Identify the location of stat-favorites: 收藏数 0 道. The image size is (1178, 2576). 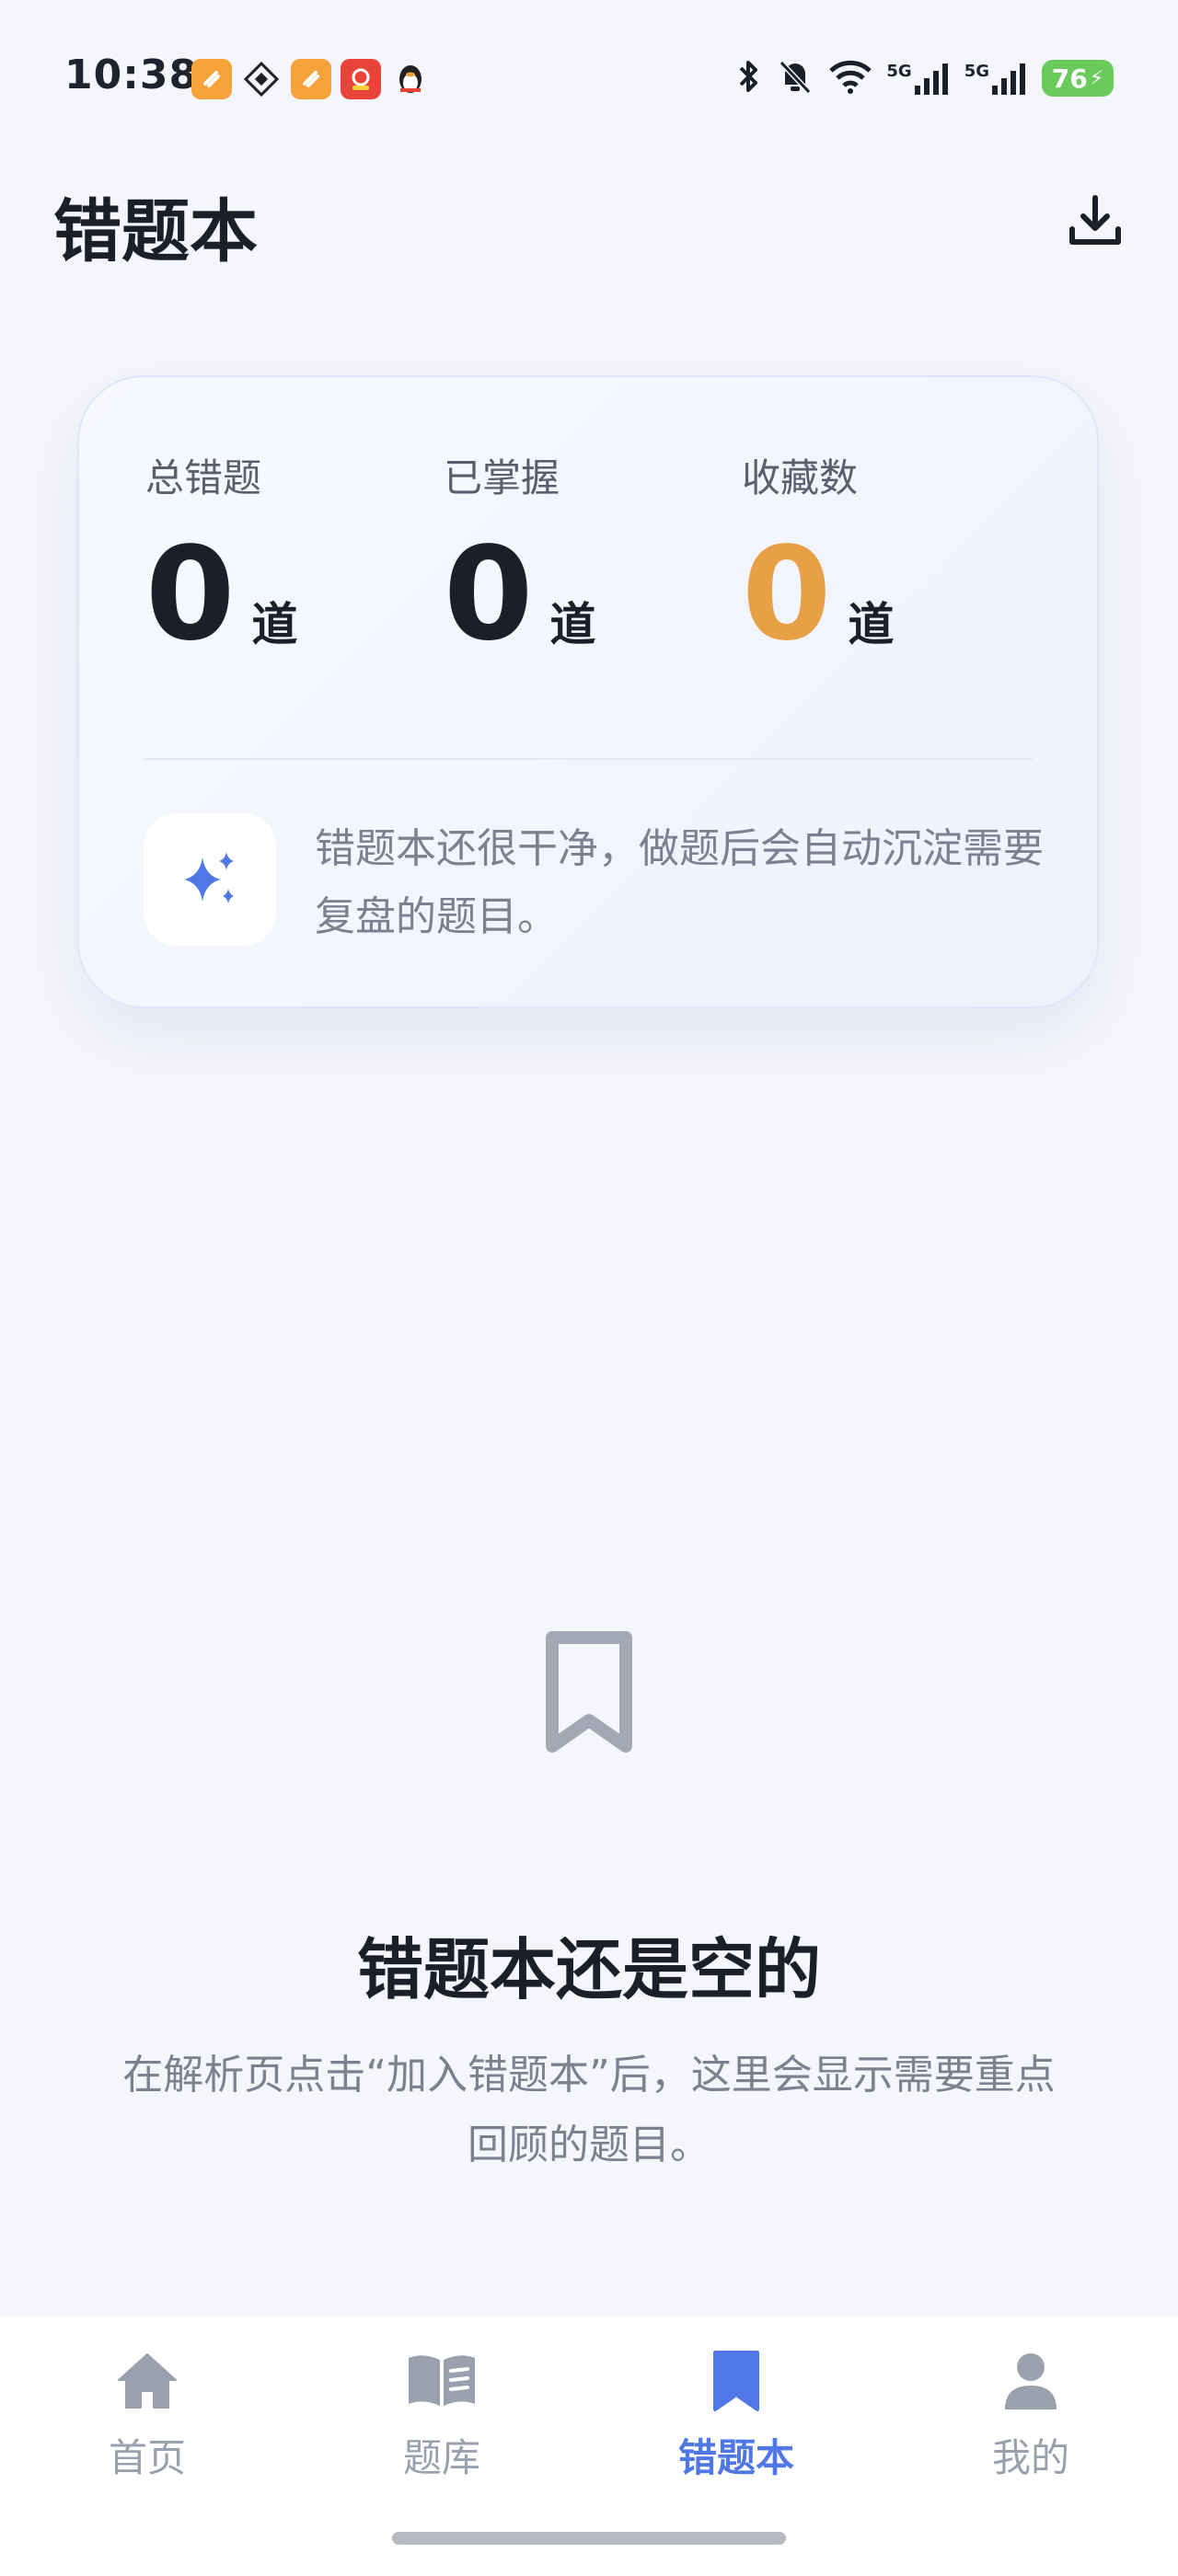
(818, 553).